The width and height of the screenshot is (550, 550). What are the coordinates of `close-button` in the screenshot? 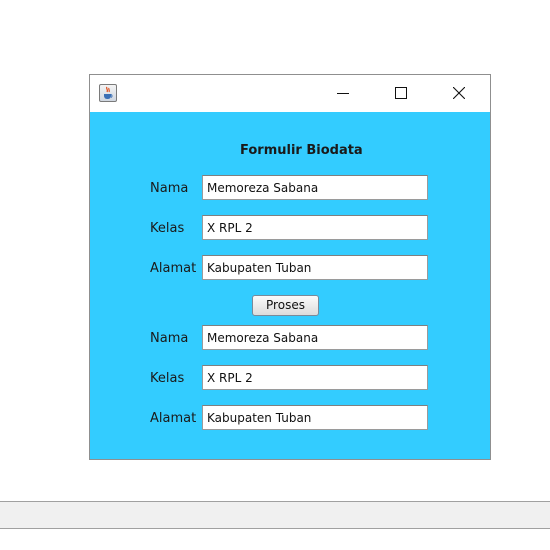 It's located at (459, 93).